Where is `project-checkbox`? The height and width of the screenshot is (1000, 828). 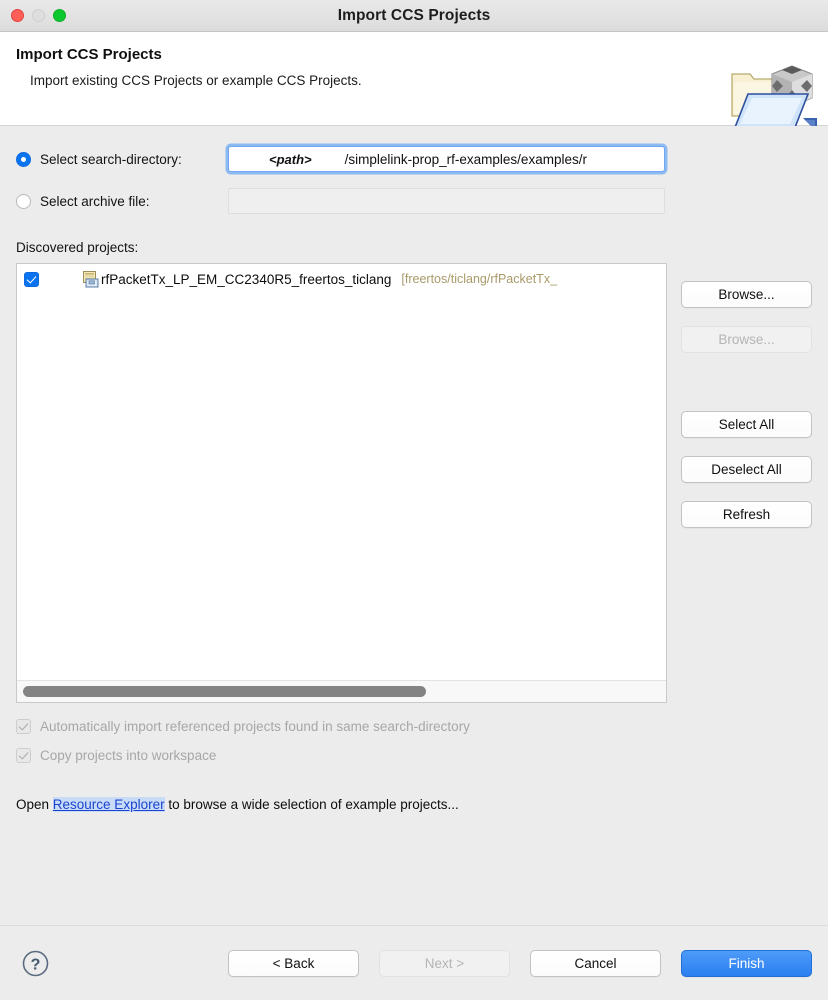
project-checkbox is located at coordinates (31, 279).